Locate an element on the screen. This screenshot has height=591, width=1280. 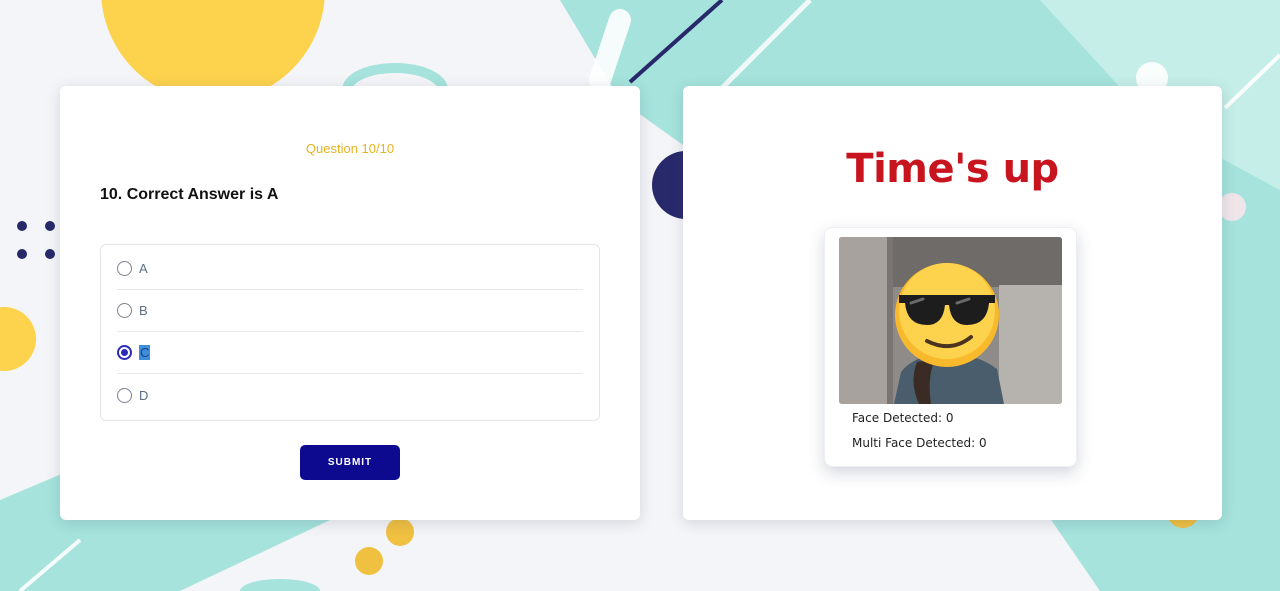
bg-yellow-half is located at coordinates (18, 339).